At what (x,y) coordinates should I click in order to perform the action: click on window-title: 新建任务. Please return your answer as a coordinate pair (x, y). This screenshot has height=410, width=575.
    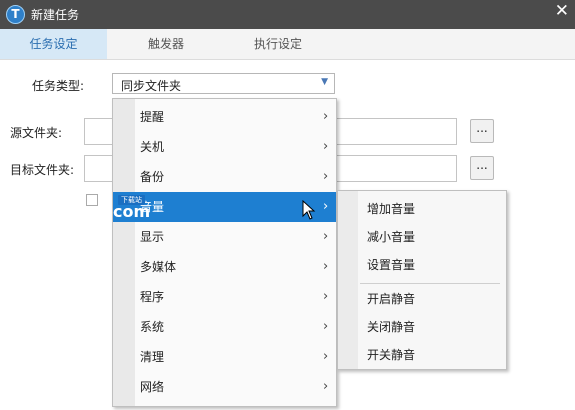
    Looking at the image, I should click on (55, 15).